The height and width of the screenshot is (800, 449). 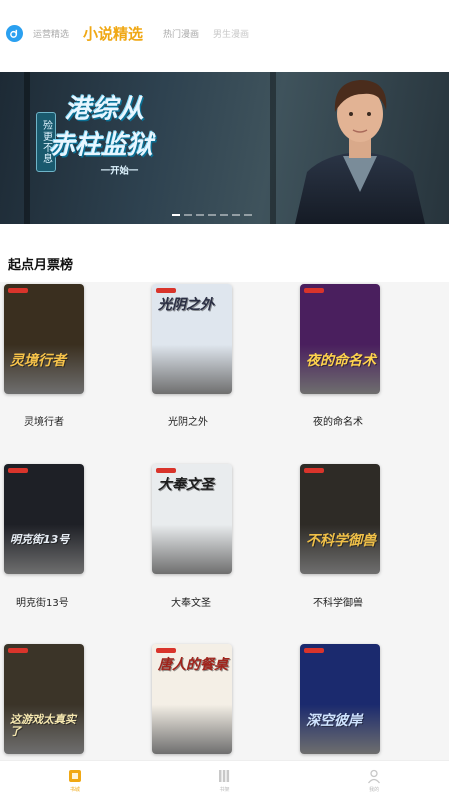 What do you see at coordinates (44, 339) in the screenshot?
I see `book-cover: 灵境行者` at bounding box center [44, 339].